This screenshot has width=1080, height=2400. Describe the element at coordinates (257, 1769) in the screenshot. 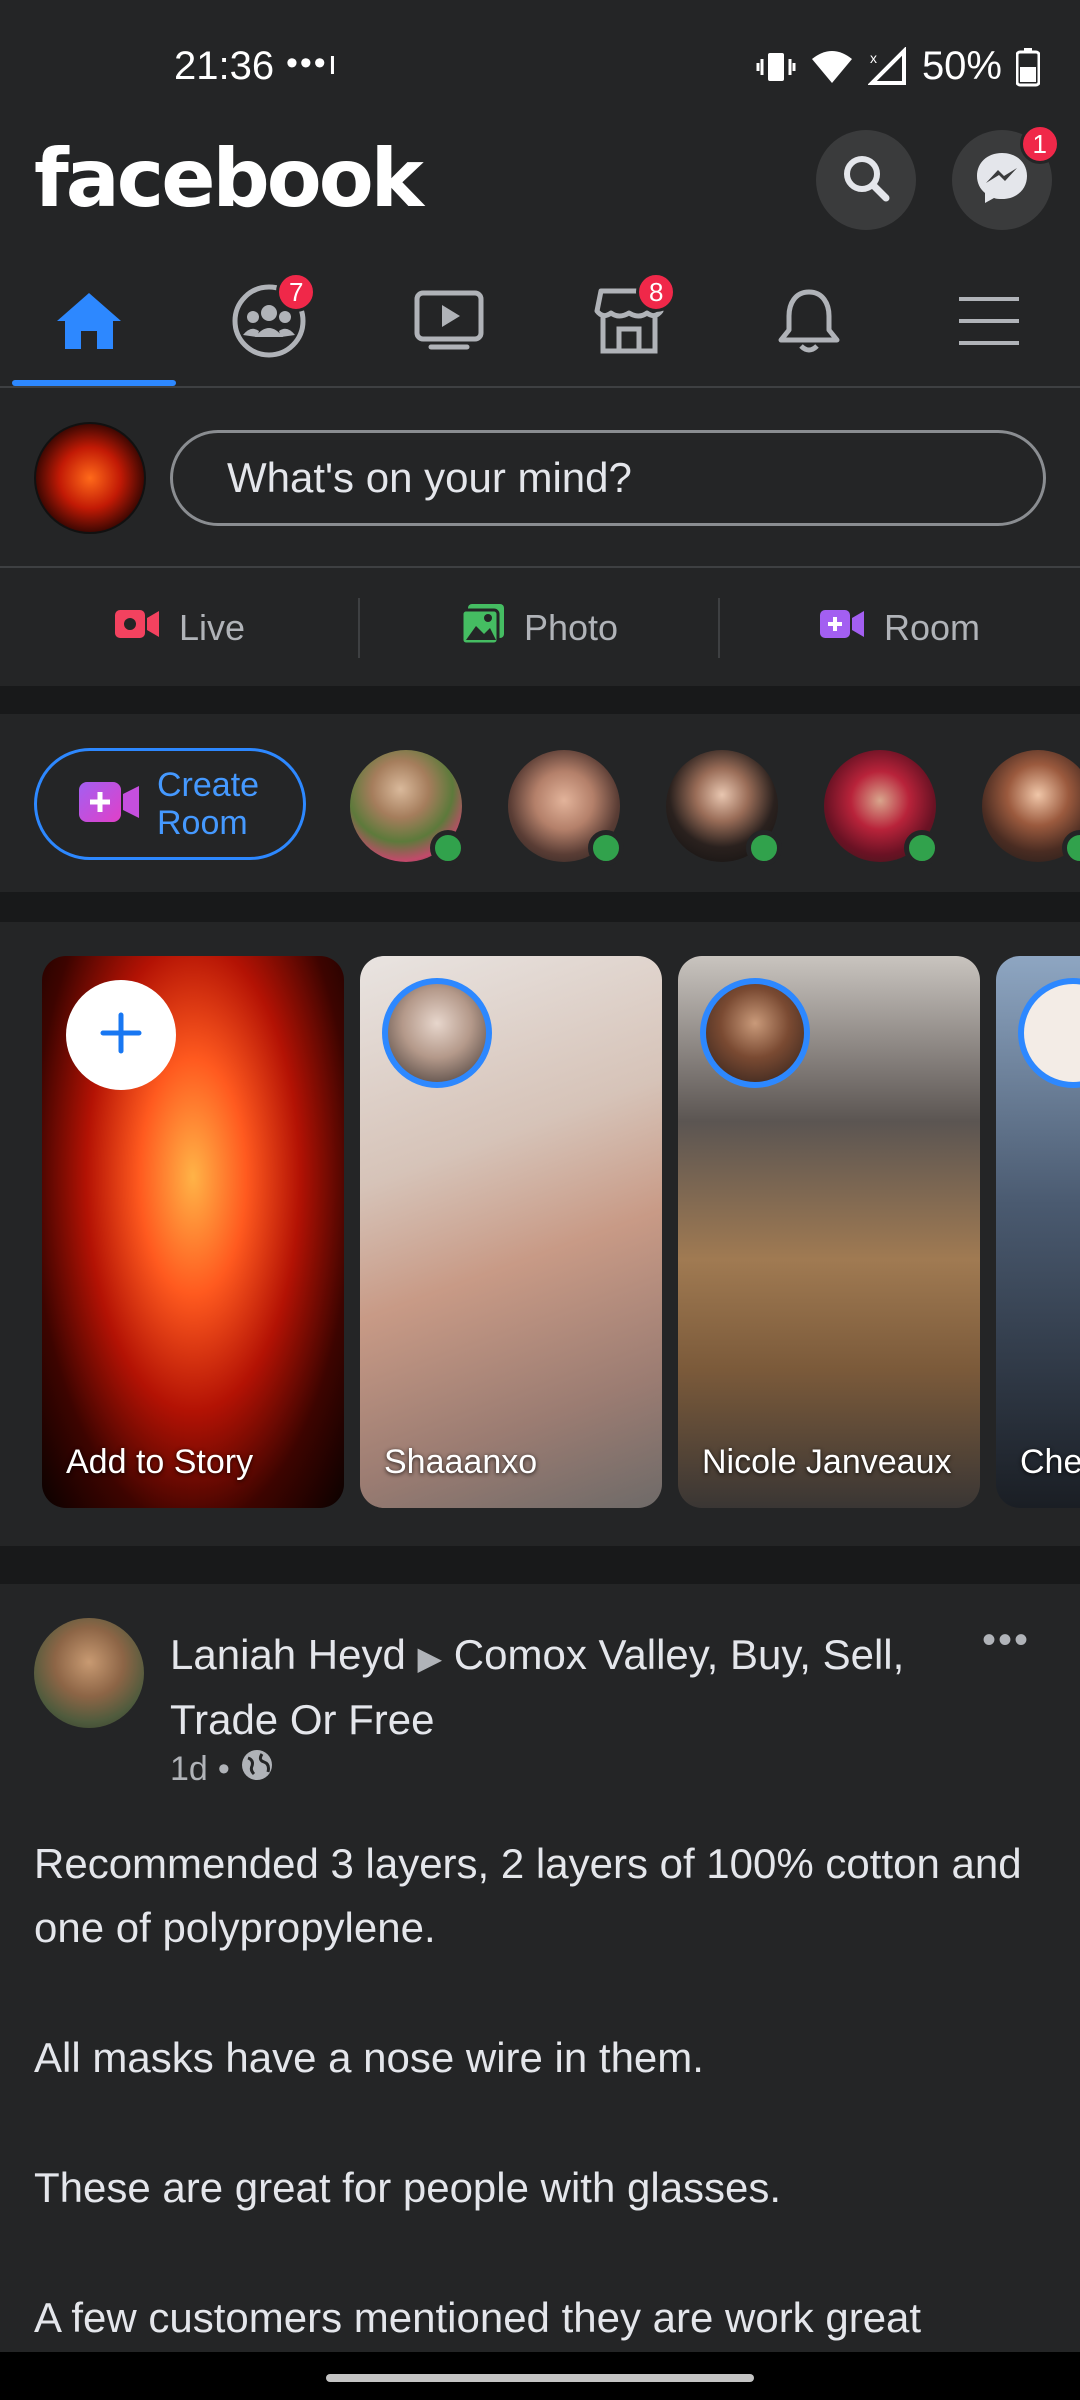

I see `globe-icon` at that location.